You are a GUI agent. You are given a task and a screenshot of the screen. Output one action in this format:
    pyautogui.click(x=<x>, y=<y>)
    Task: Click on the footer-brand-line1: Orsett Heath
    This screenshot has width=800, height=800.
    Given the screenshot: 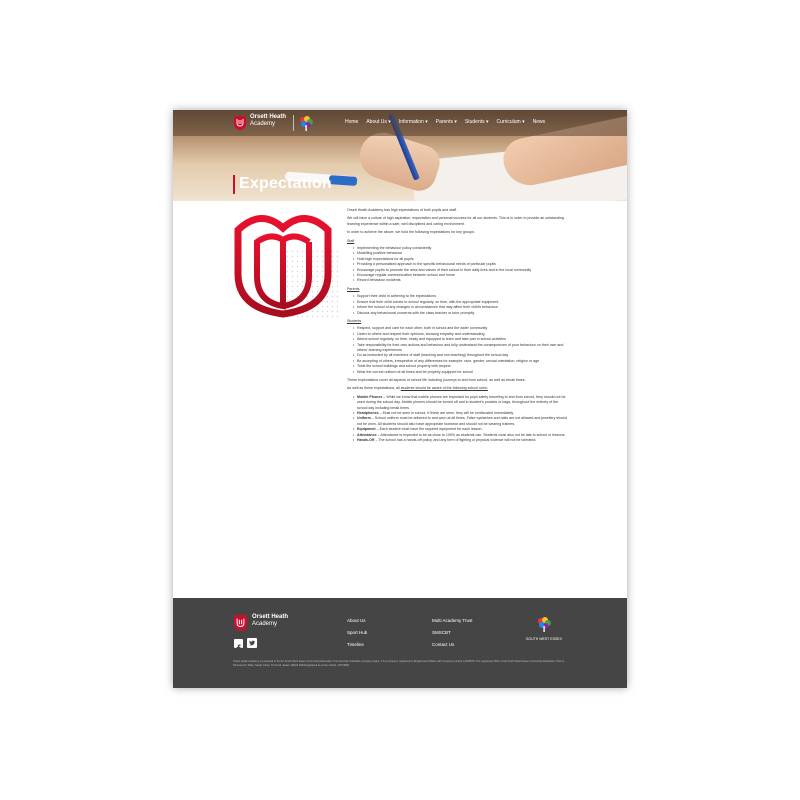 What is the action you would take?
    pyautogui.click(x=270, y=617)
    